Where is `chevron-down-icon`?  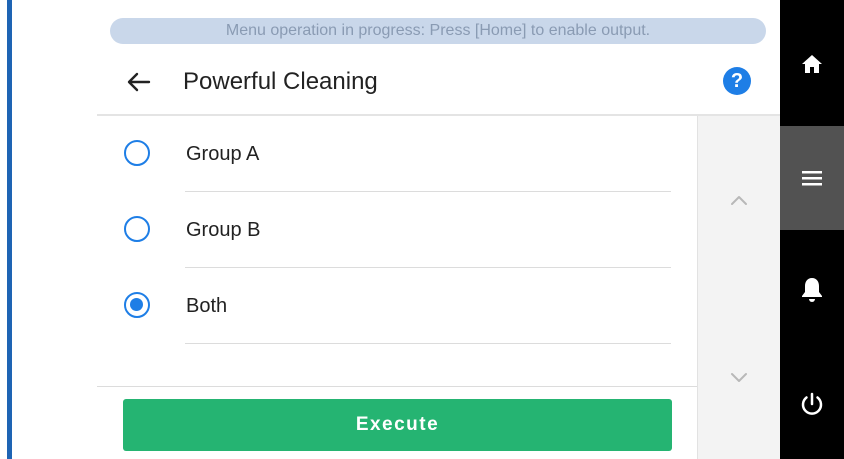
chevron-down-icon is located at coordinates (739, 377).